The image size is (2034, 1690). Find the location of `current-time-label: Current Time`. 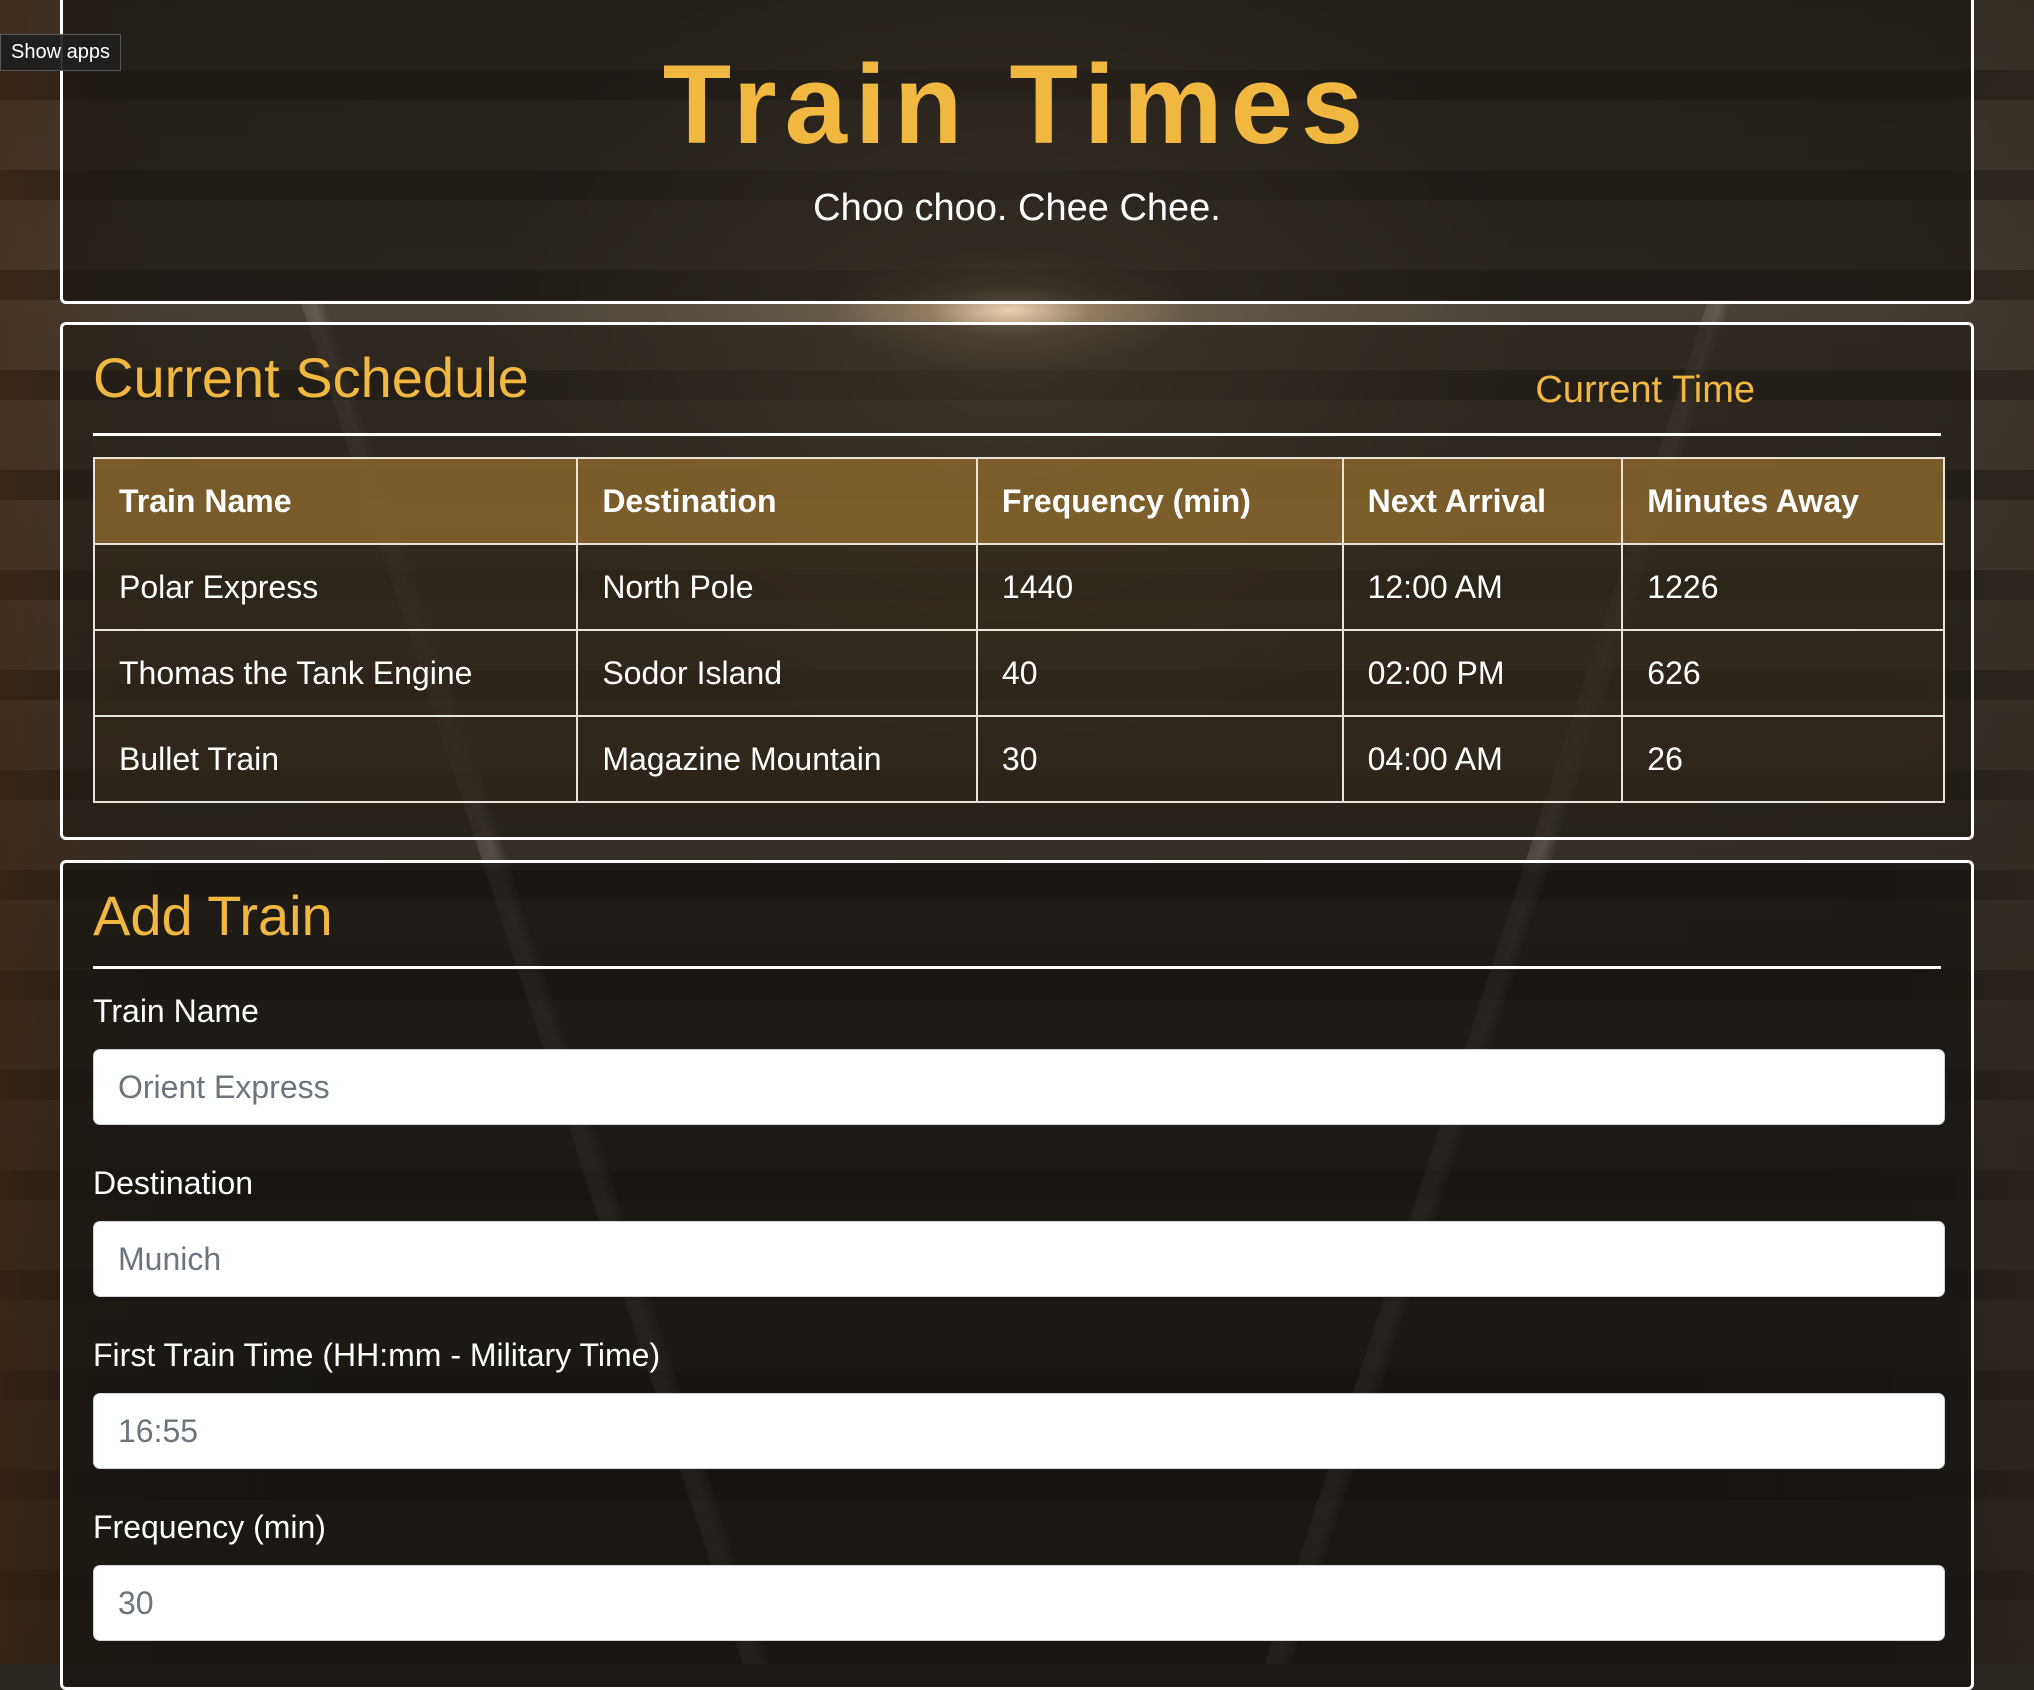

current-time-label: Current Time is located at coordinates (1645, 390).